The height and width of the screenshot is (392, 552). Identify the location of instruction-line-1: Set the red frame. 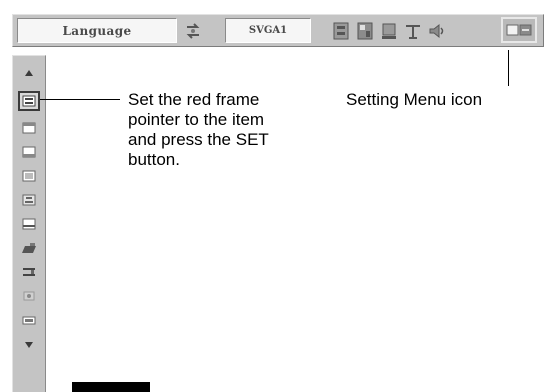
(194, 99).